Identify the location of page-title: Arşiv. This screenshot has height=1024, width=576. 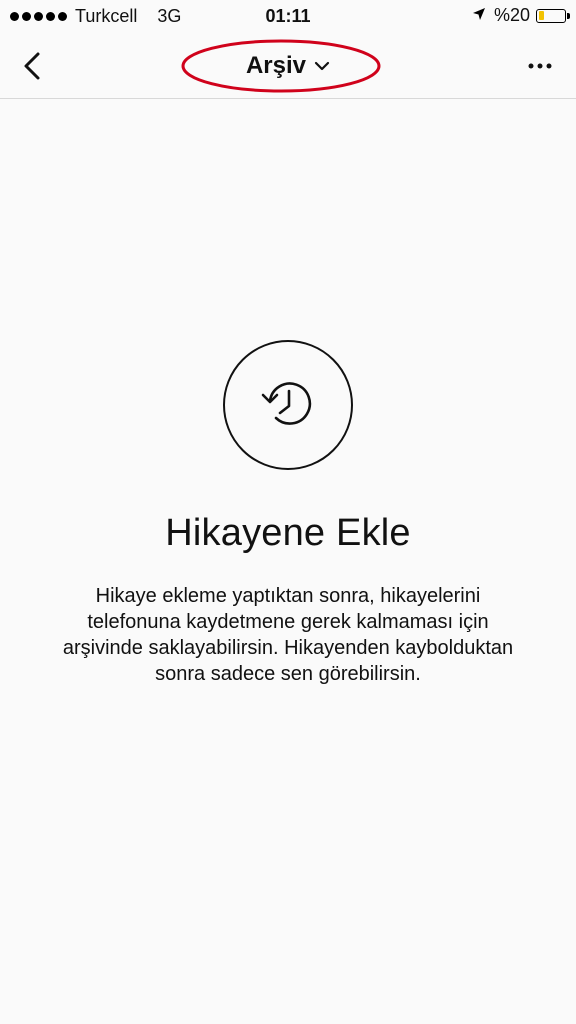
(276, 65).